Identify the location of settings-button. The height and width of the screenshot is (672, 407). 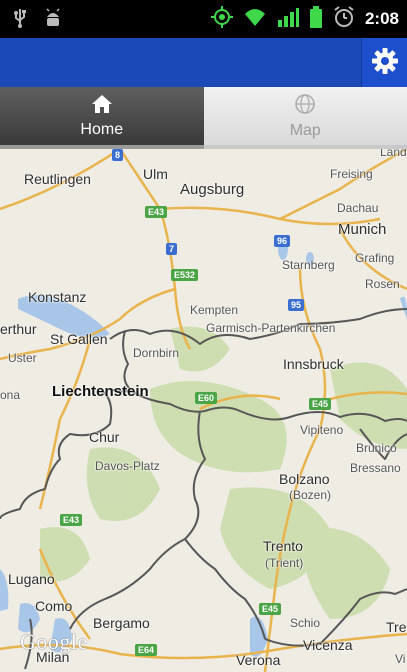
(384, 62).